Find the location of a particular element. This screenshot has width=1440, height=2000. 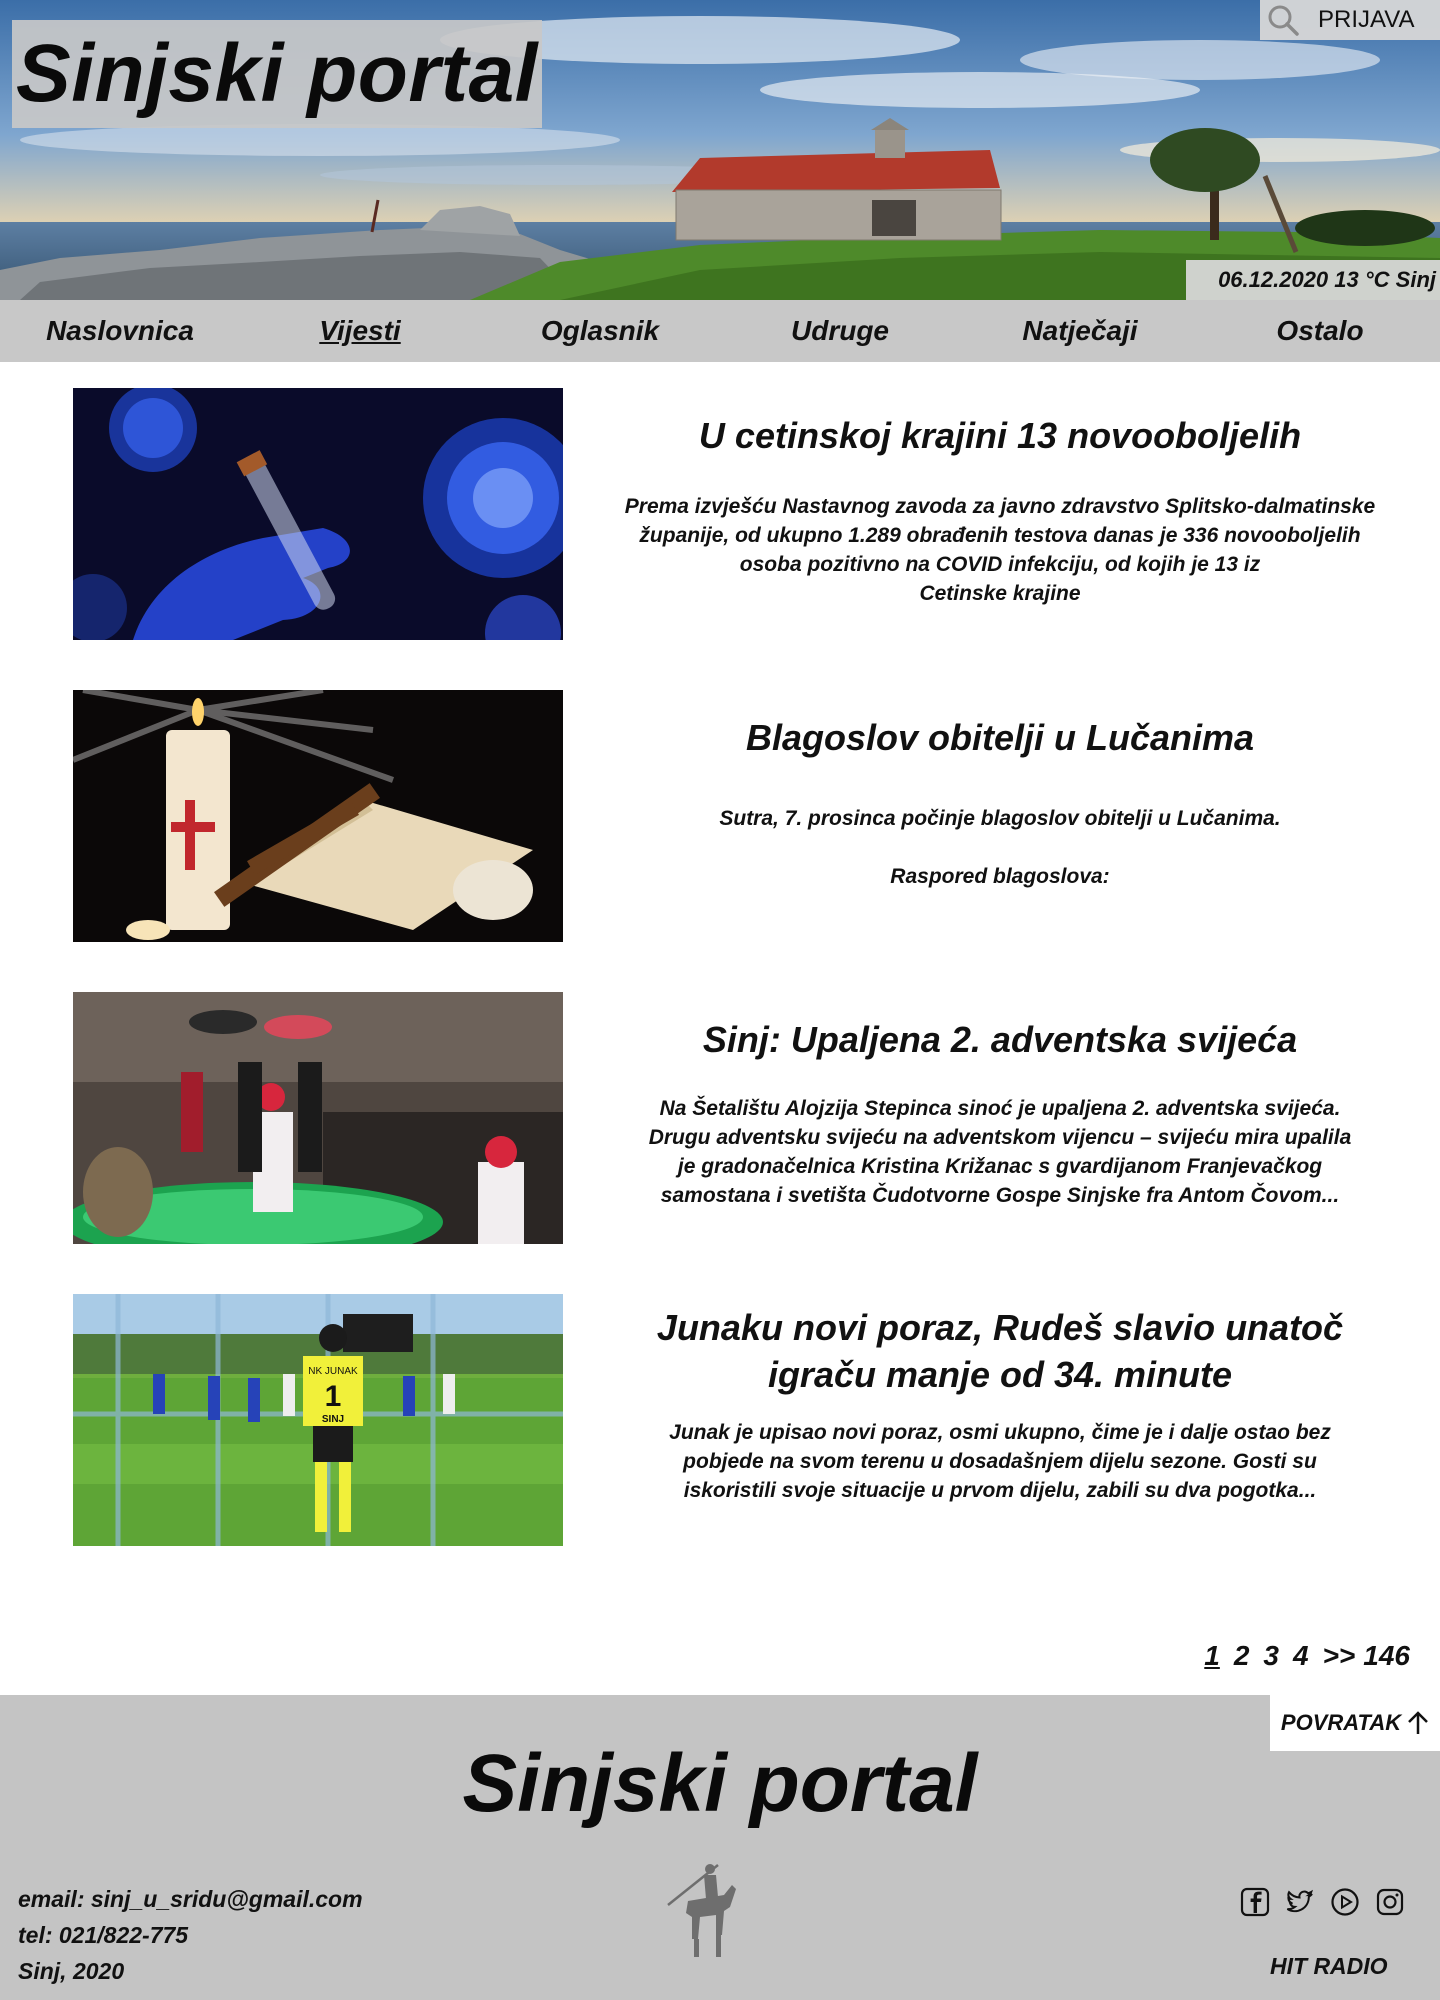

article-title: U cetinskoj krajini 13 novooboljelih is located at coordinates (1000, 435).